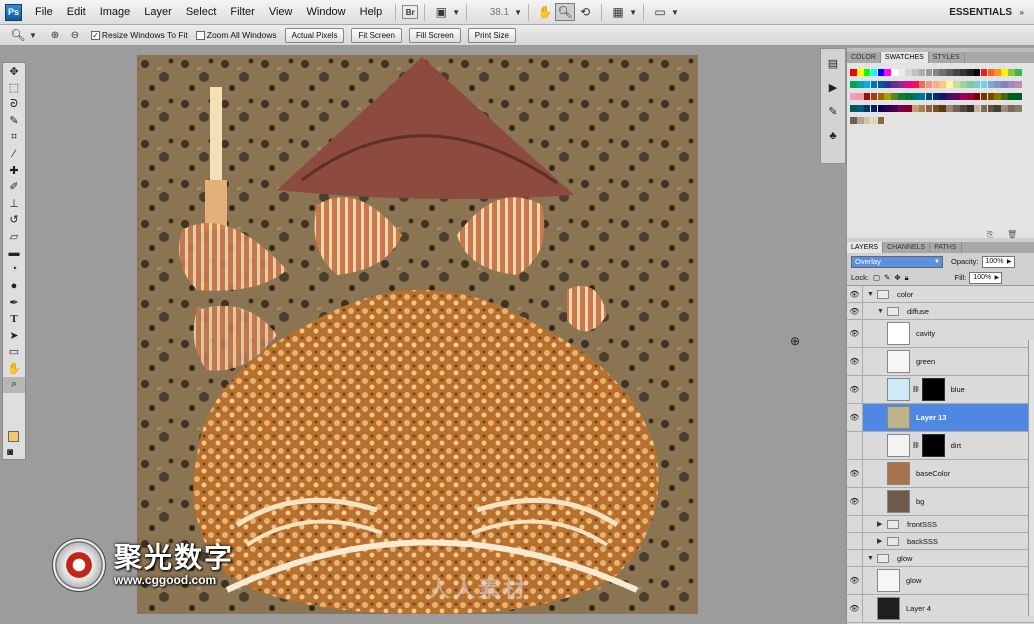 The height and width of the screenshot is (624, 1034). I want to click on expand-down-icon: ▼, so click(882, 311).